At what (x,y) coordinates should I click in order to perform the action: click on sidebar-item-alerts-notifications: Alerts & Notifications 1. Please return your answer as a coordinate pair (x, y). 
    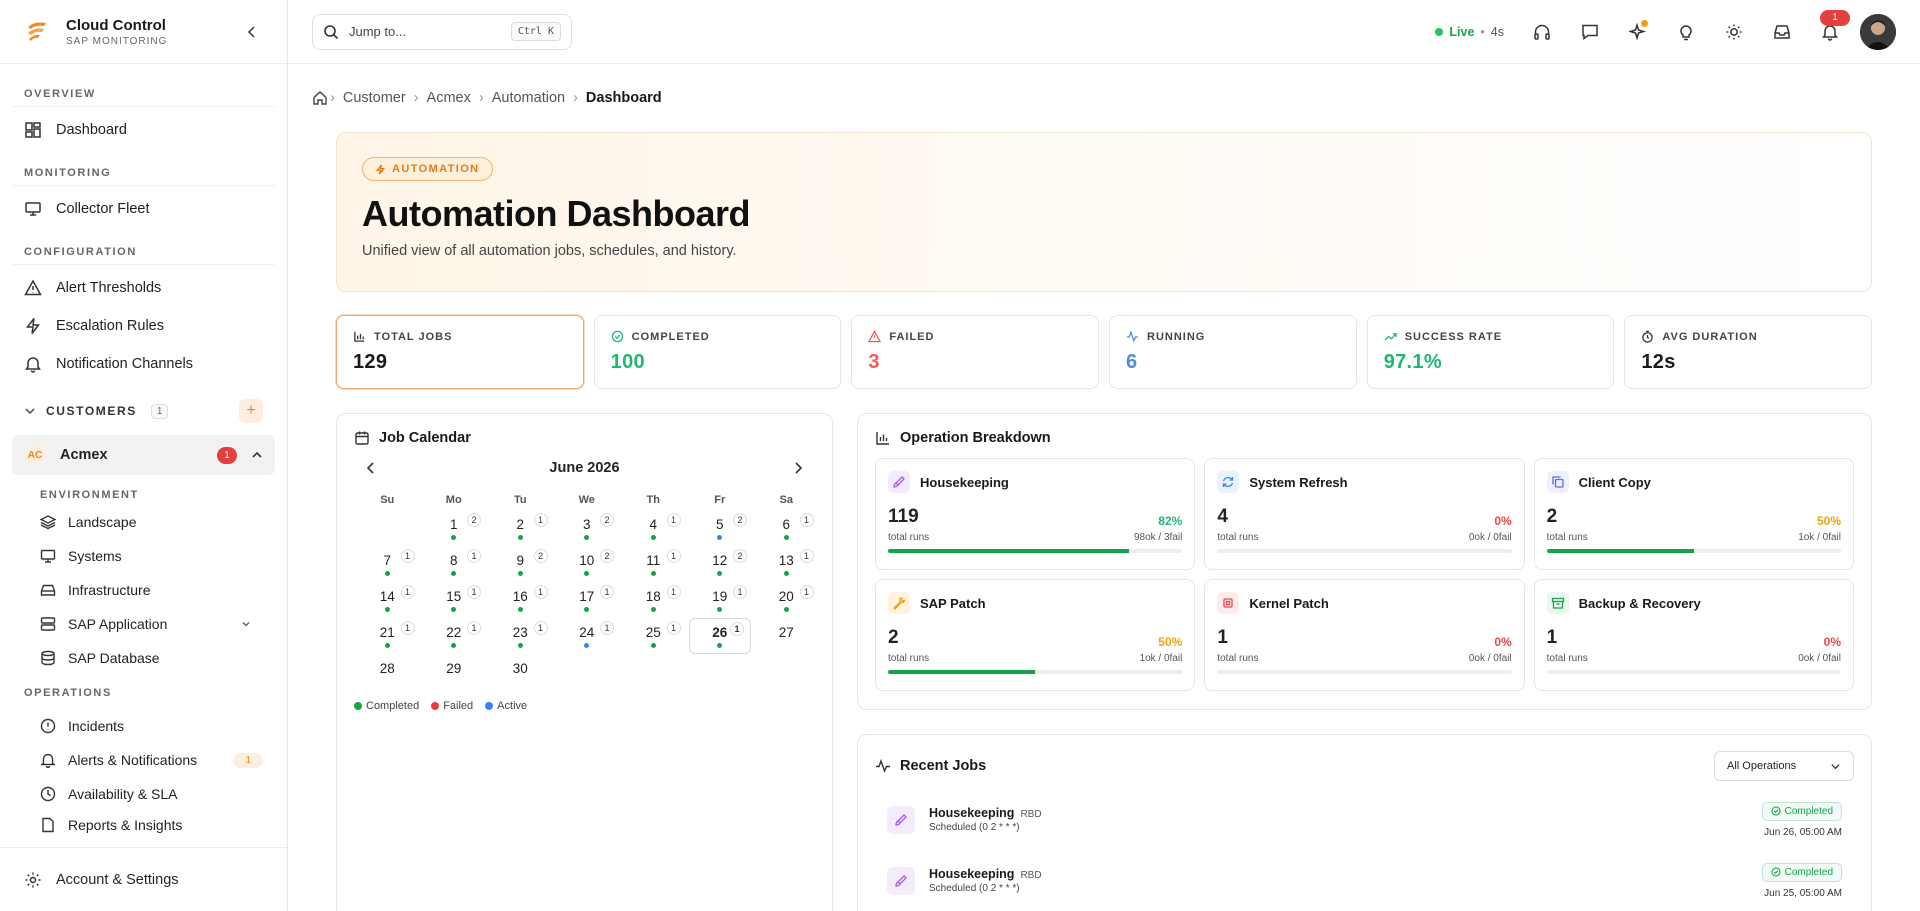
    Looking at the image, I should click on (143, 760).